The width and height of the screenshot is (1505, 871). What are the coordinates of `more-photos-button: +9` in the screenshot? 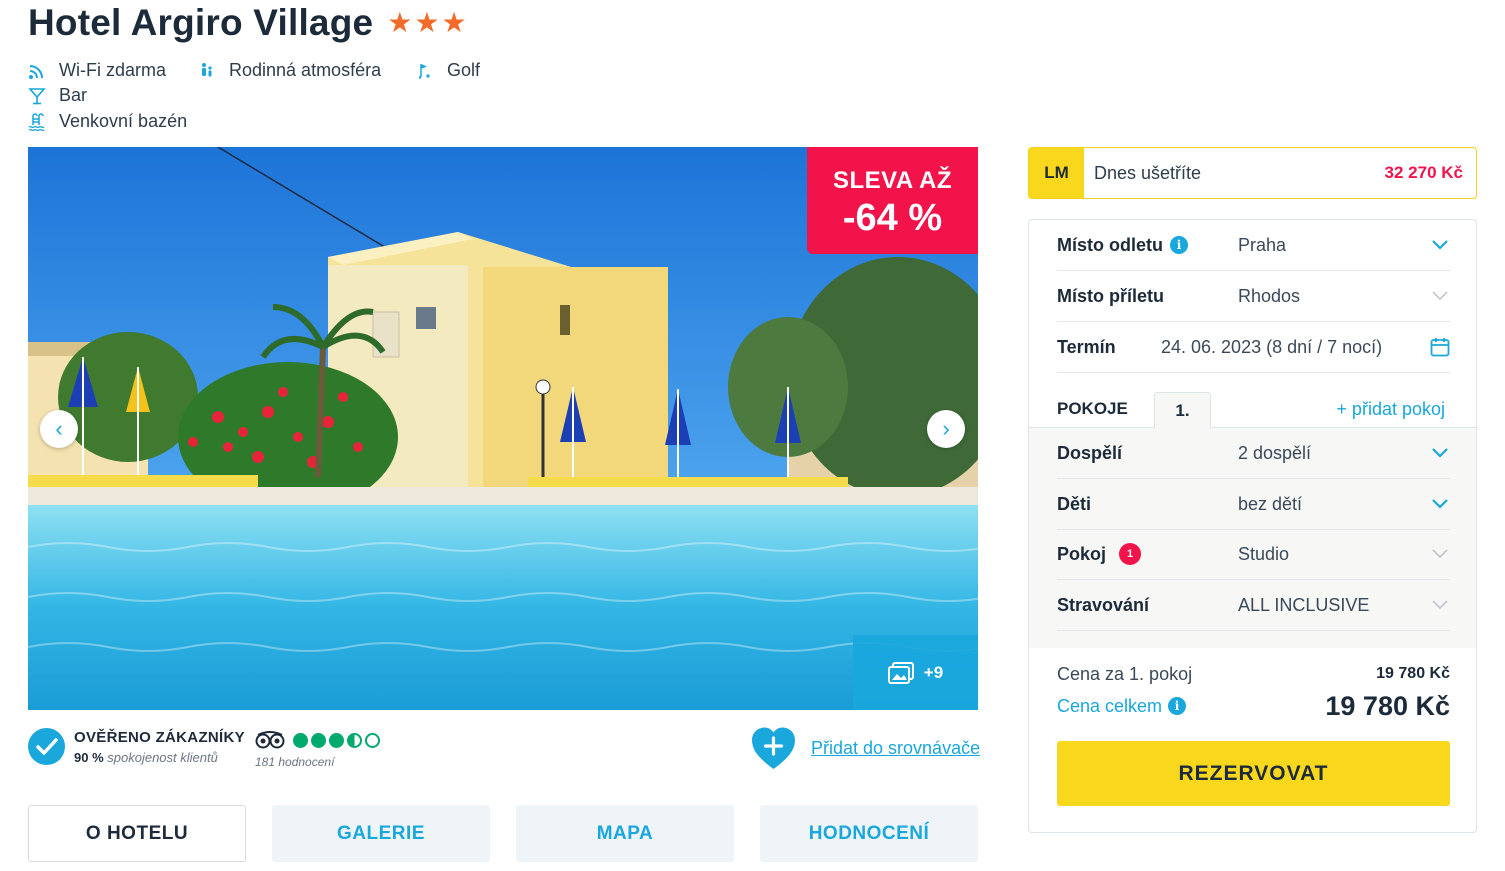 It's located at (915, 672).